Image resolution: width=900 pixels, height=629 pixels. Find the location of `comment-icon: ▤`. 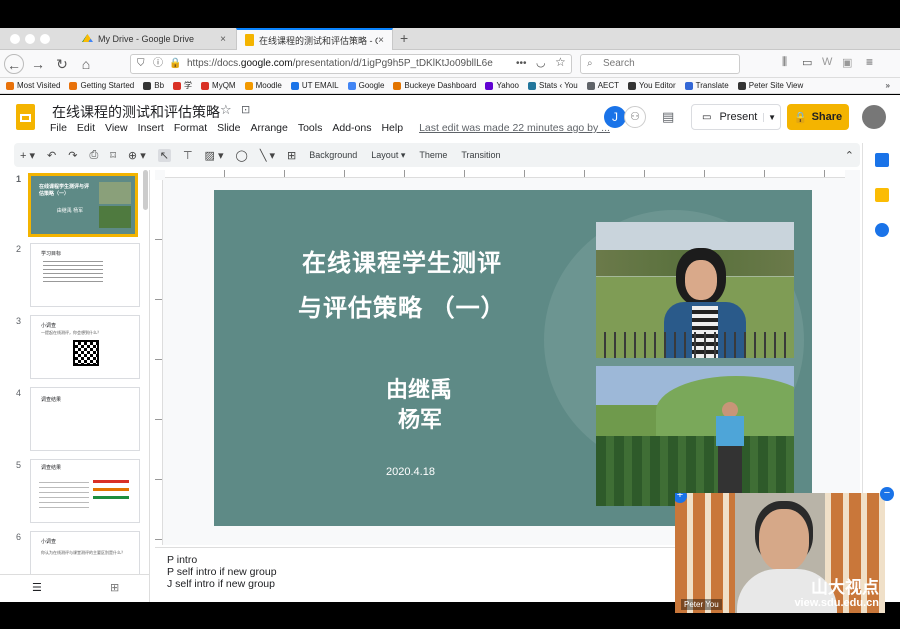

comment-icon: ▤ is located at coordinates (668, 117).